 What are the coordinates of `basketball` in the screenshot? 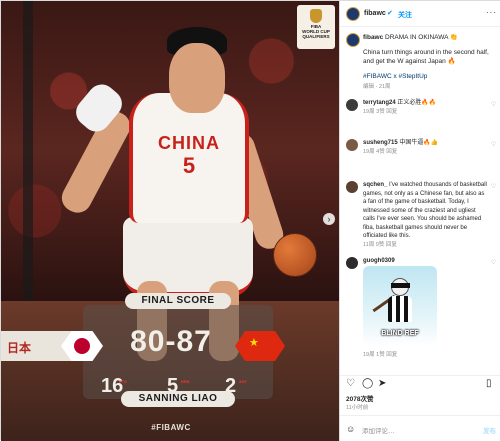 It's located at (295, 255).